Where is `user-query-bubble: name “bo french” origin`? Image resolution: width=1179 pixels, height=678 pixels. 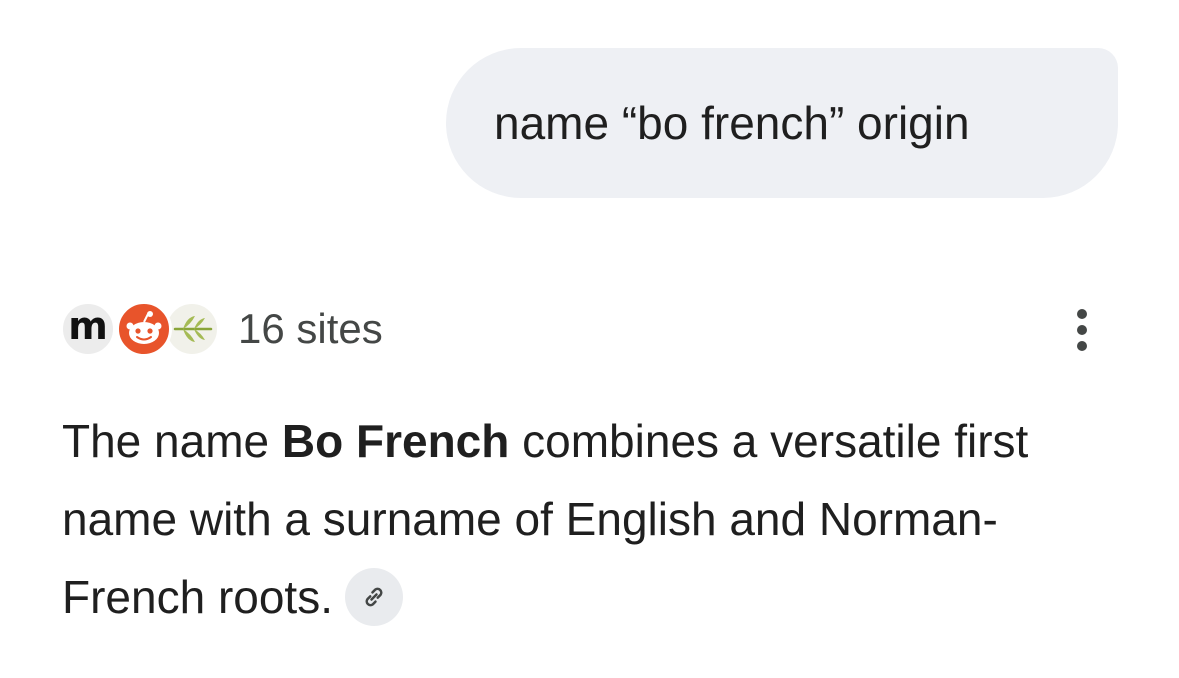
user-query-bubble: name “bo french” origin is located at coordinates (782, 123).